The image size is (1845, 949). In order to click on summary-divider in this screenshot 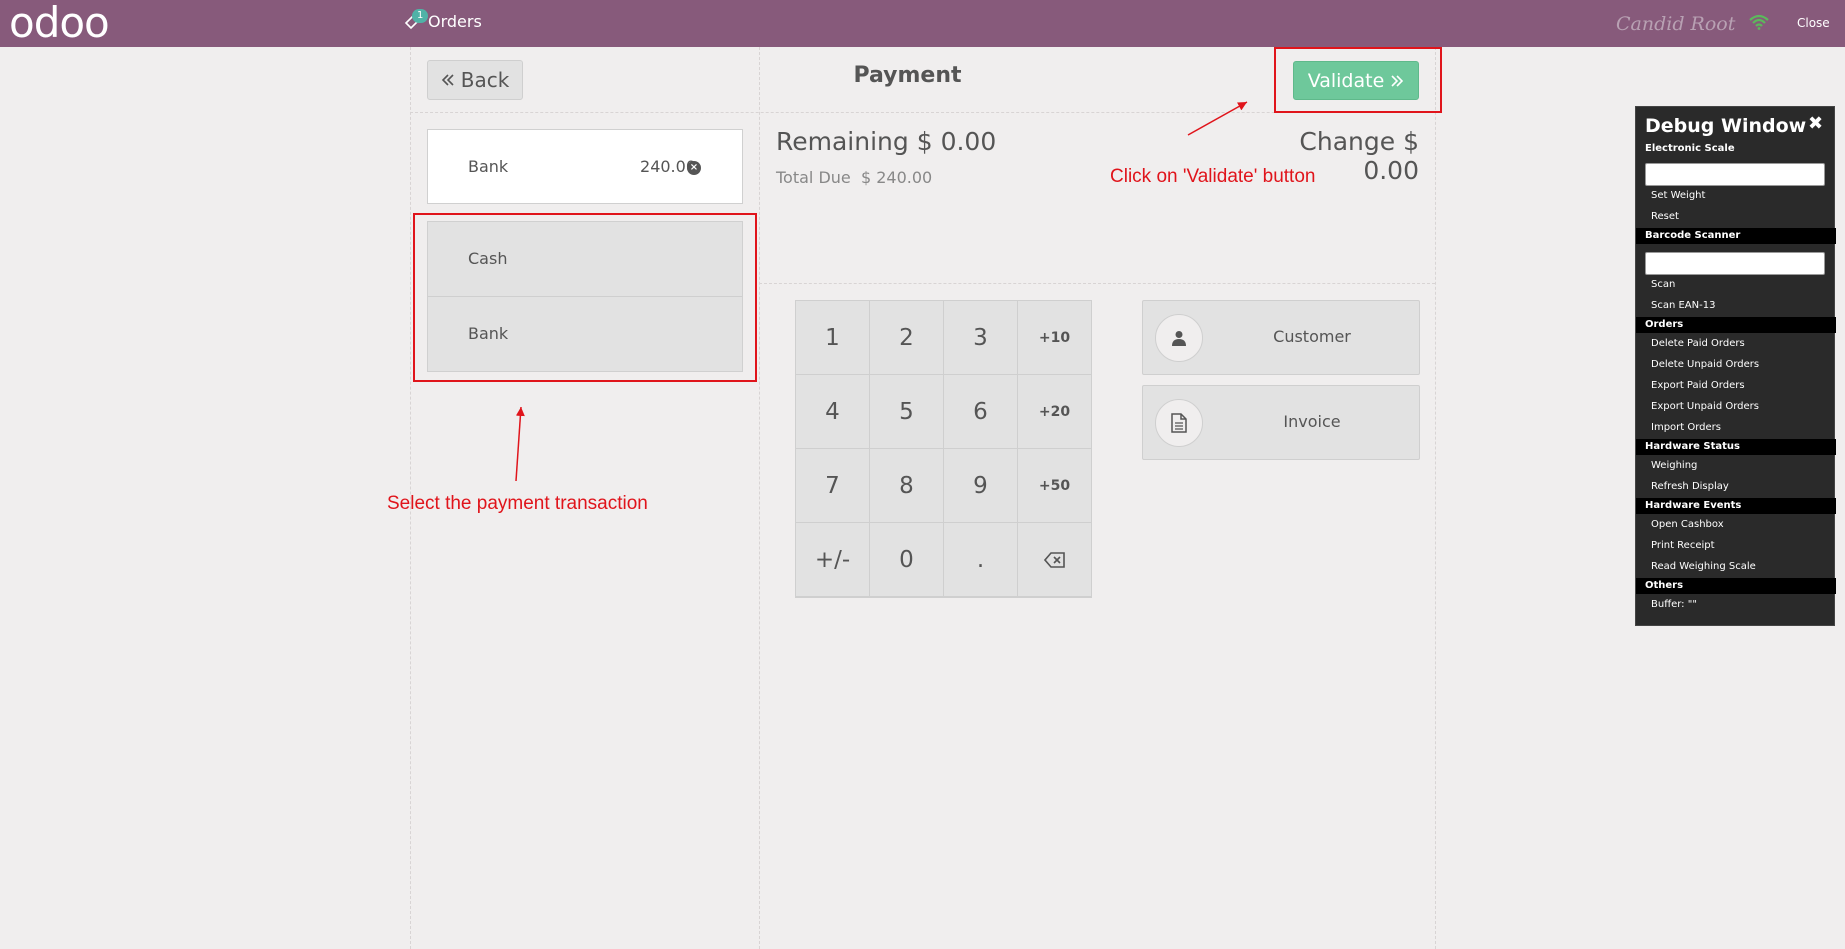, I will do `click(1097, 283)`.